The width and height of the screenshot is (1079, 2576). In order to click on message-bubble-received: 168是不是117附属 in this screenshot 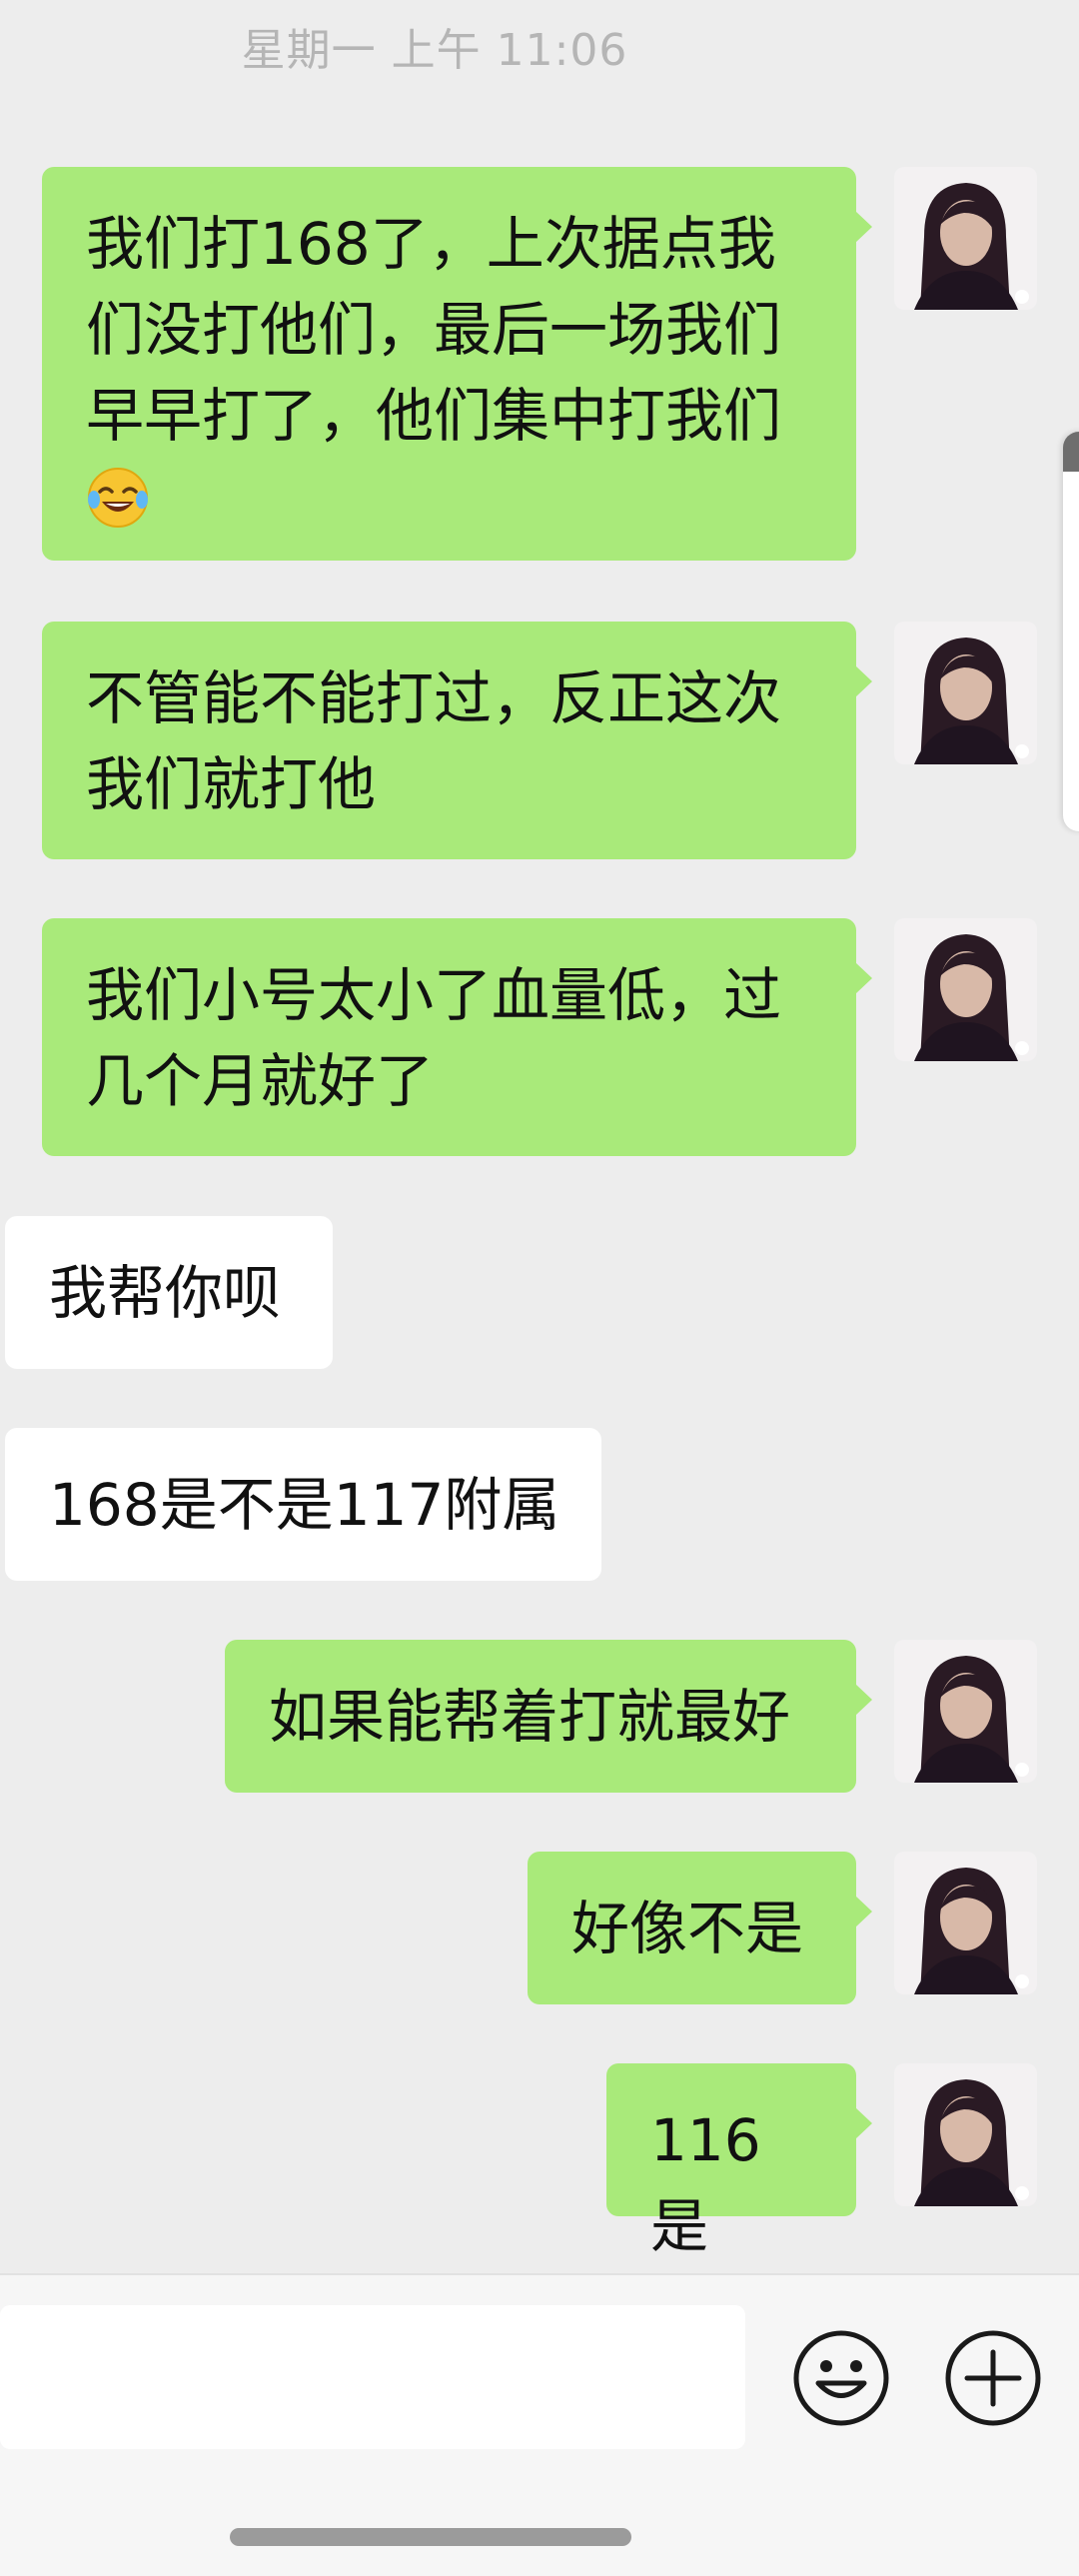, I will do `click(303, 1504)`.